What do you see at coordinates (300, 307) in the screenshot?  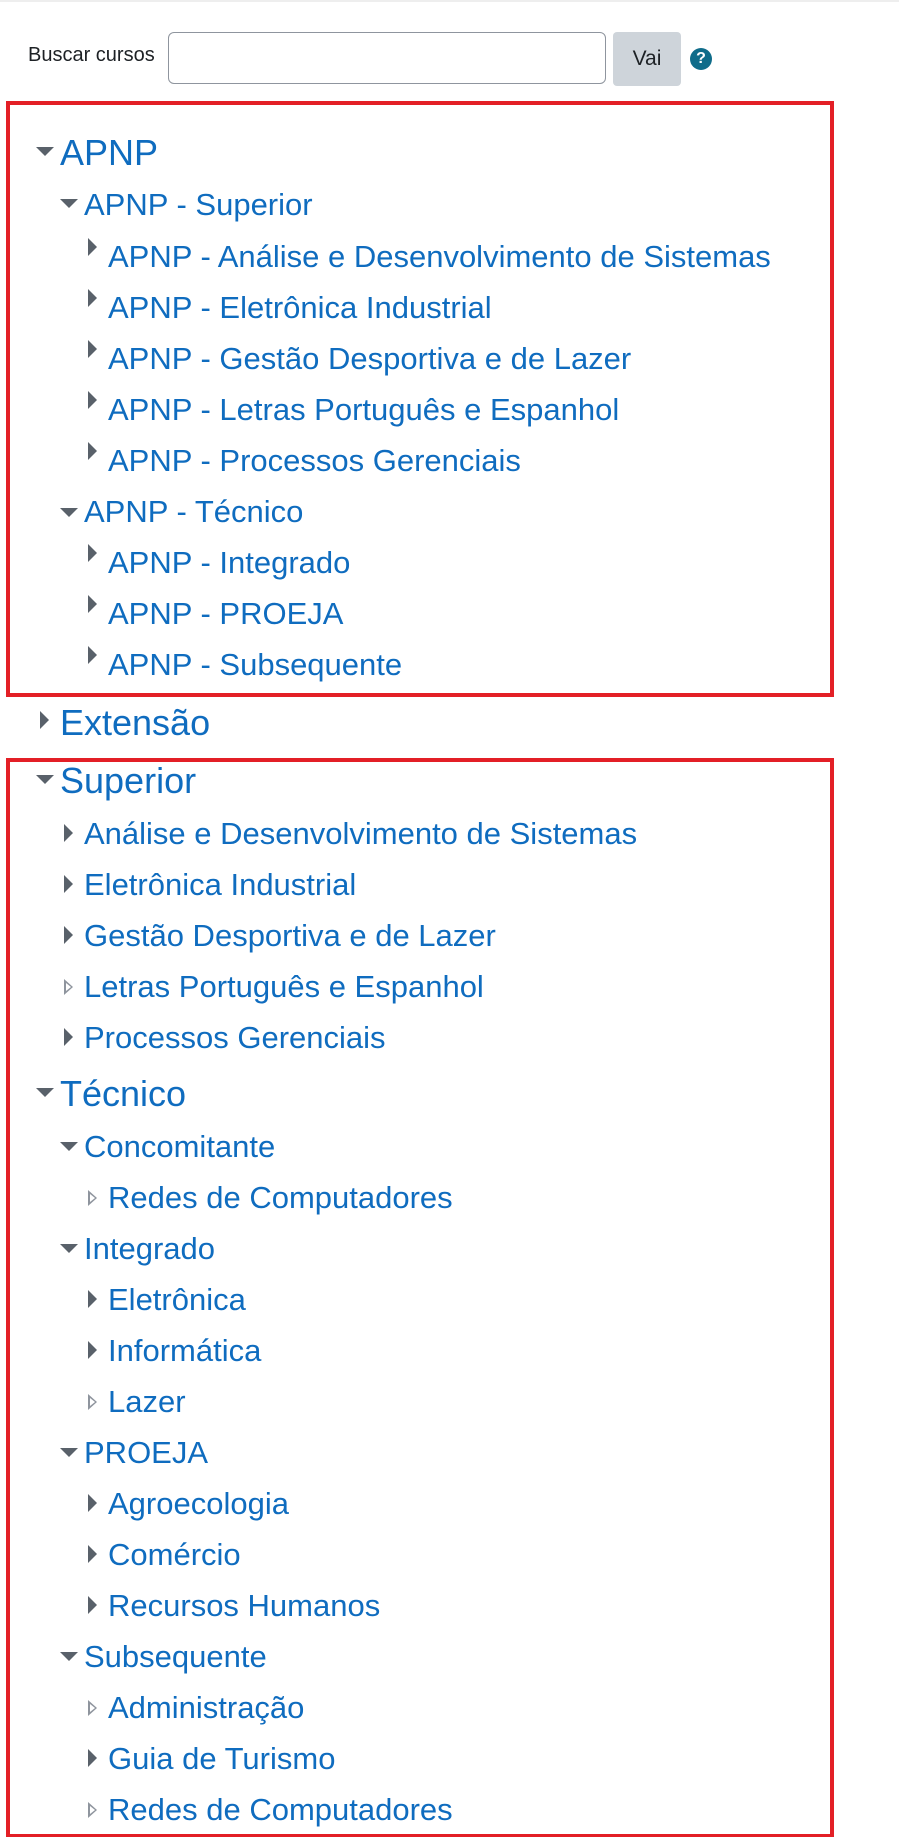 I see `category-apnp-eletronica: APNP - Eletrônica Industrial` at bounding box center [300, 307].